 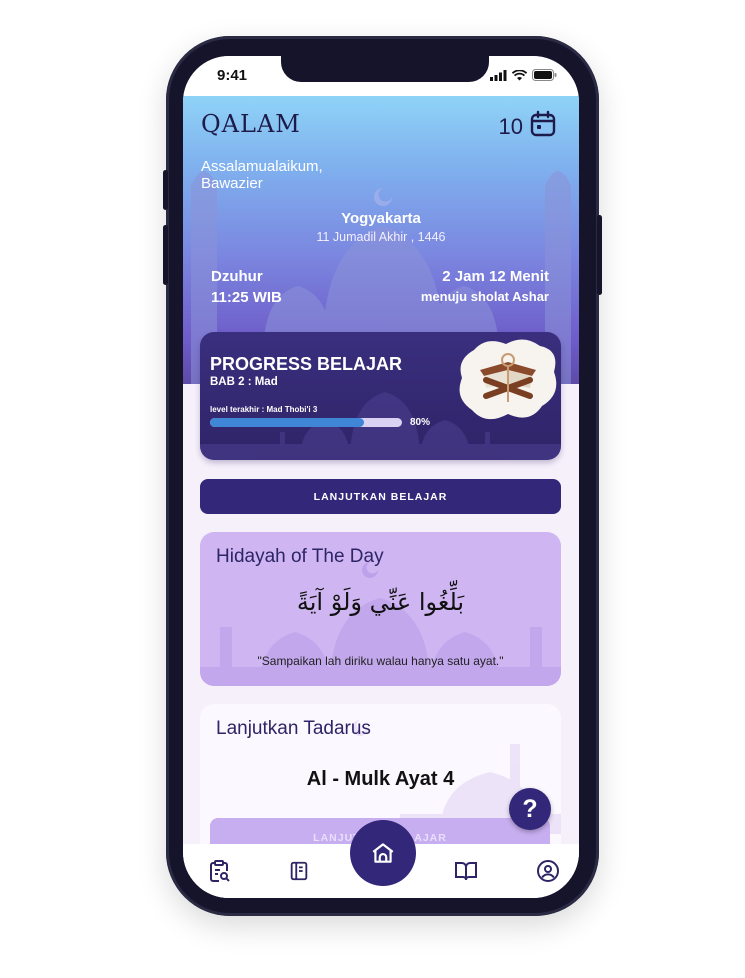 I want to click on tadarus-surah: Al - Mulk Ayat 4, so click(x=380, y=779).